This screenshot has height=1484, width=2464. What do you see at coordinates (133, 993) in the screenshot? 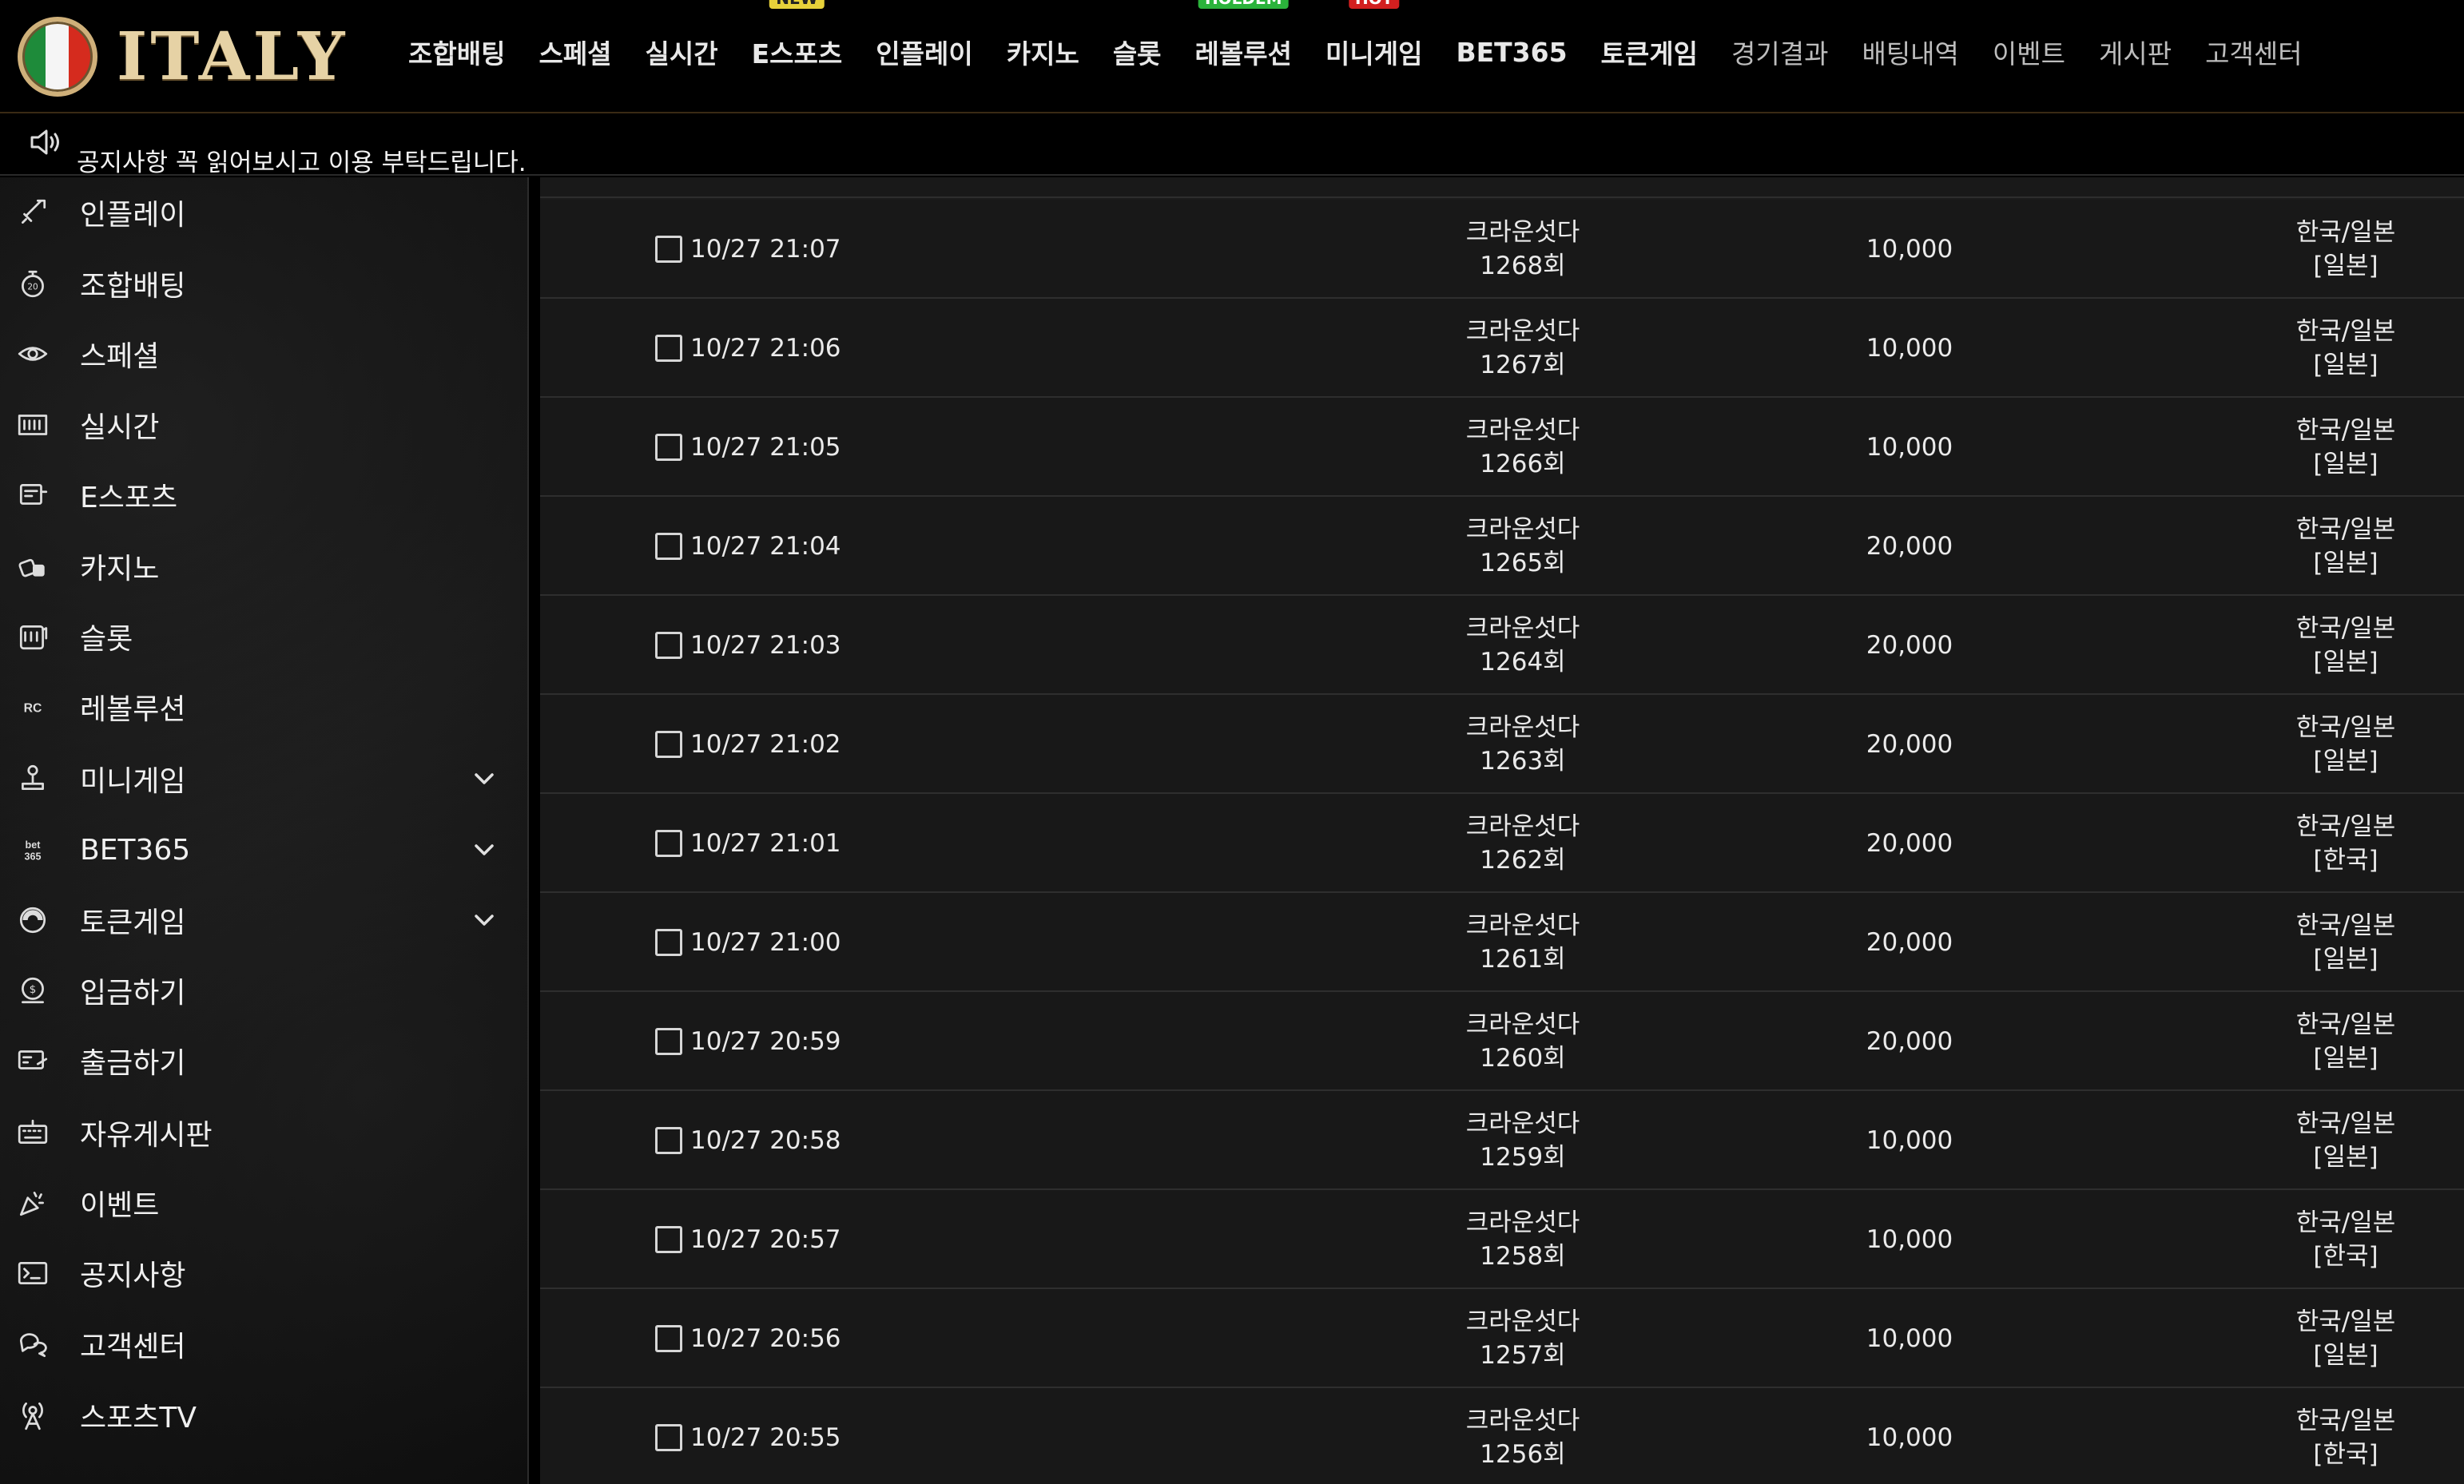
I see `sidebar-item-label: 입금하기` at bounding box center [133, 993].